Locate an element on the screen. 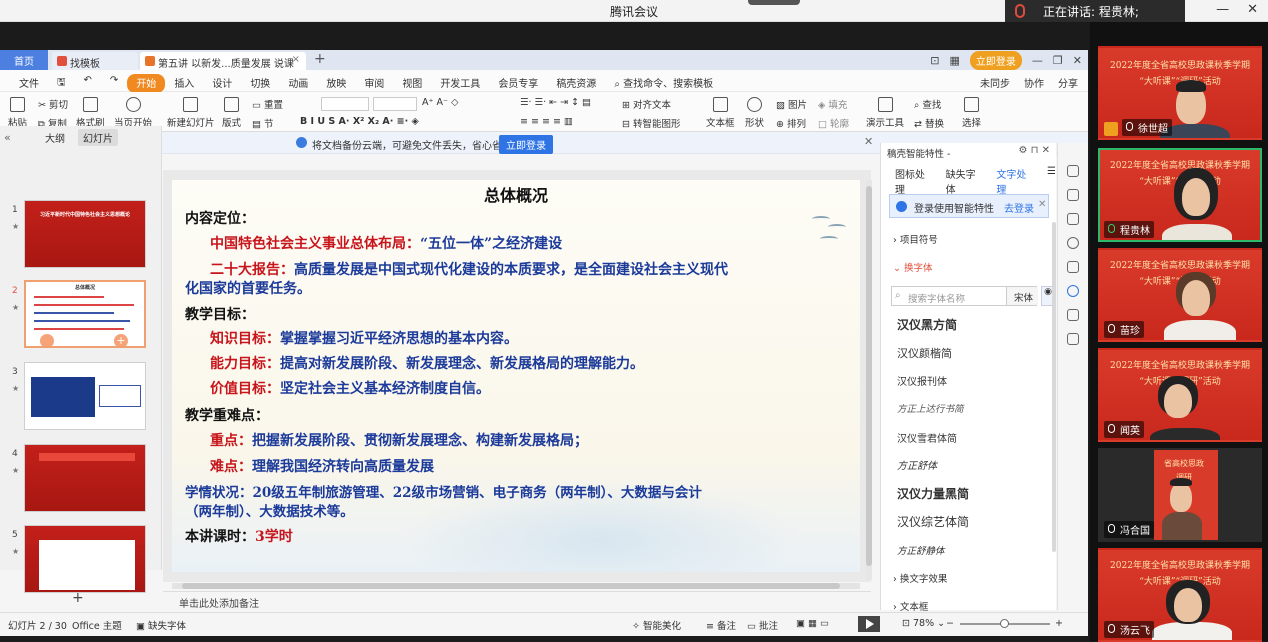  share-button: 分享 is located at coordinates (1068, 82).